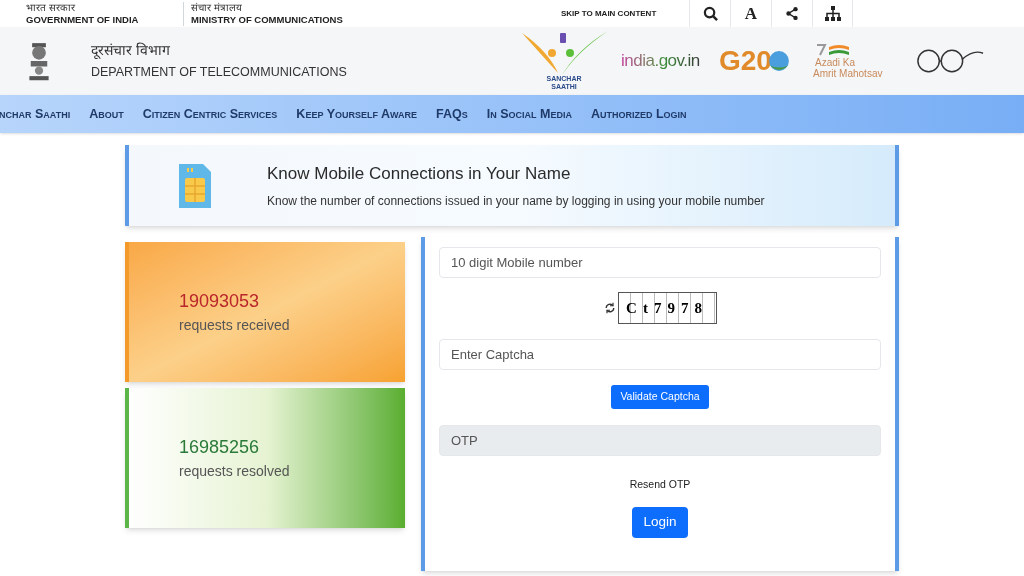  What do you see at coordinates (832, 13) in the screenshot?
I see `sitemap-icon` at bounding box center [832, 13].